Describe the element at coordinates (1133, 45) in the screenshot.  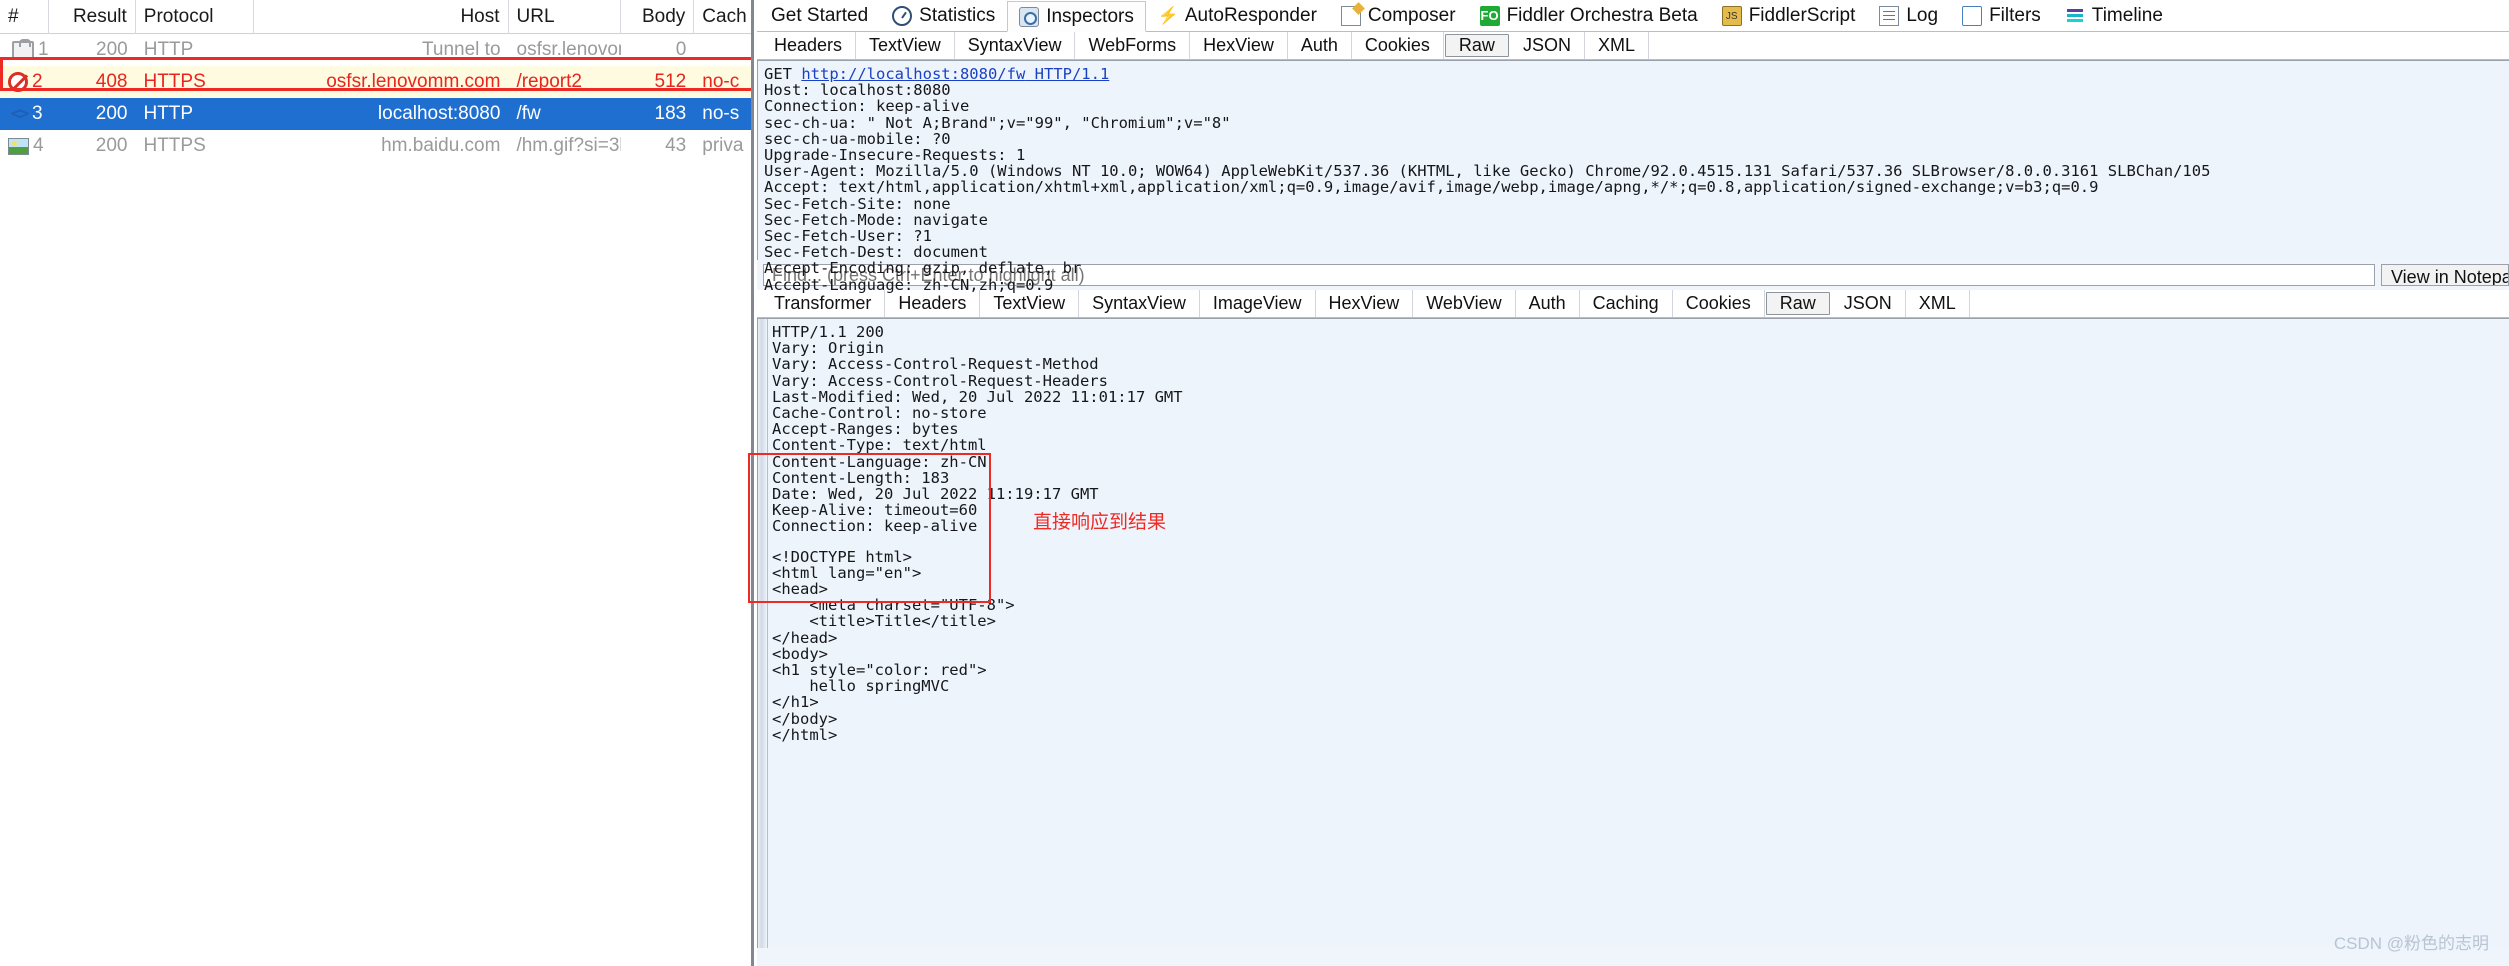
I see `request-tab-webforms: WebForms` at that location.